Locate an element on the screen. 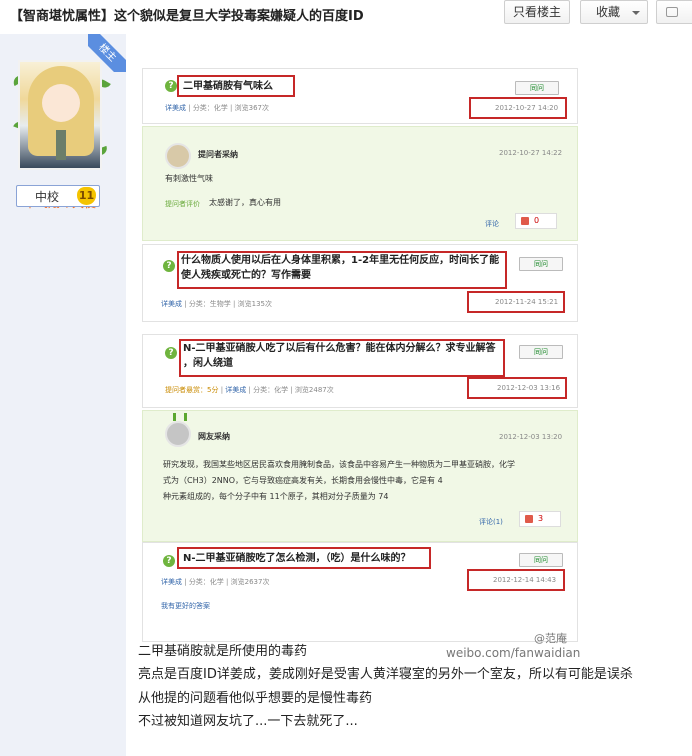  watermark-name: @范庵 is located at coordinates (550, 638).